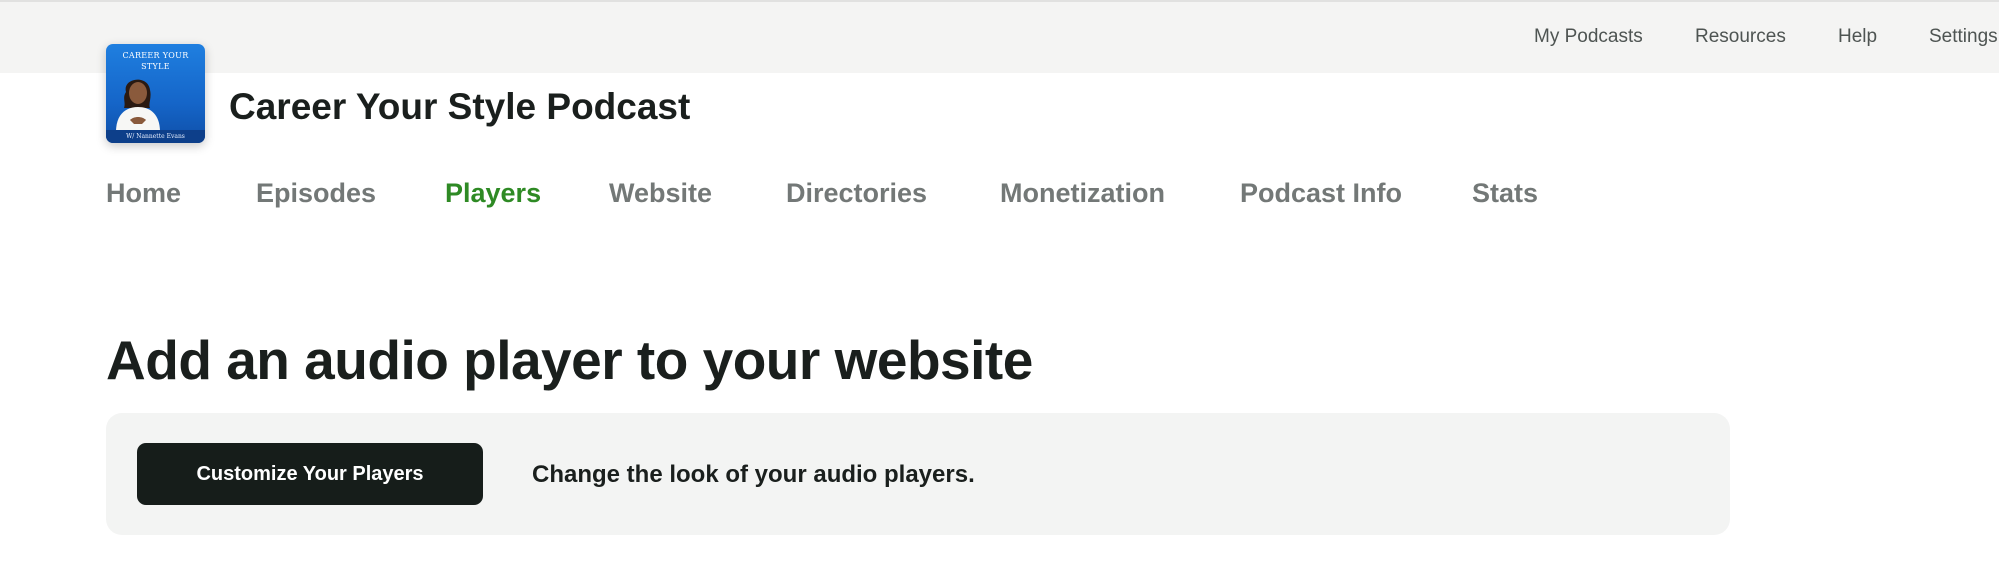 Image resolution: width=1999 pixels, height=569 pixels. Describe the element at coordinates (310, 474) in the screenshot. I see `customize-players-button: Customize Your Players` at that location.